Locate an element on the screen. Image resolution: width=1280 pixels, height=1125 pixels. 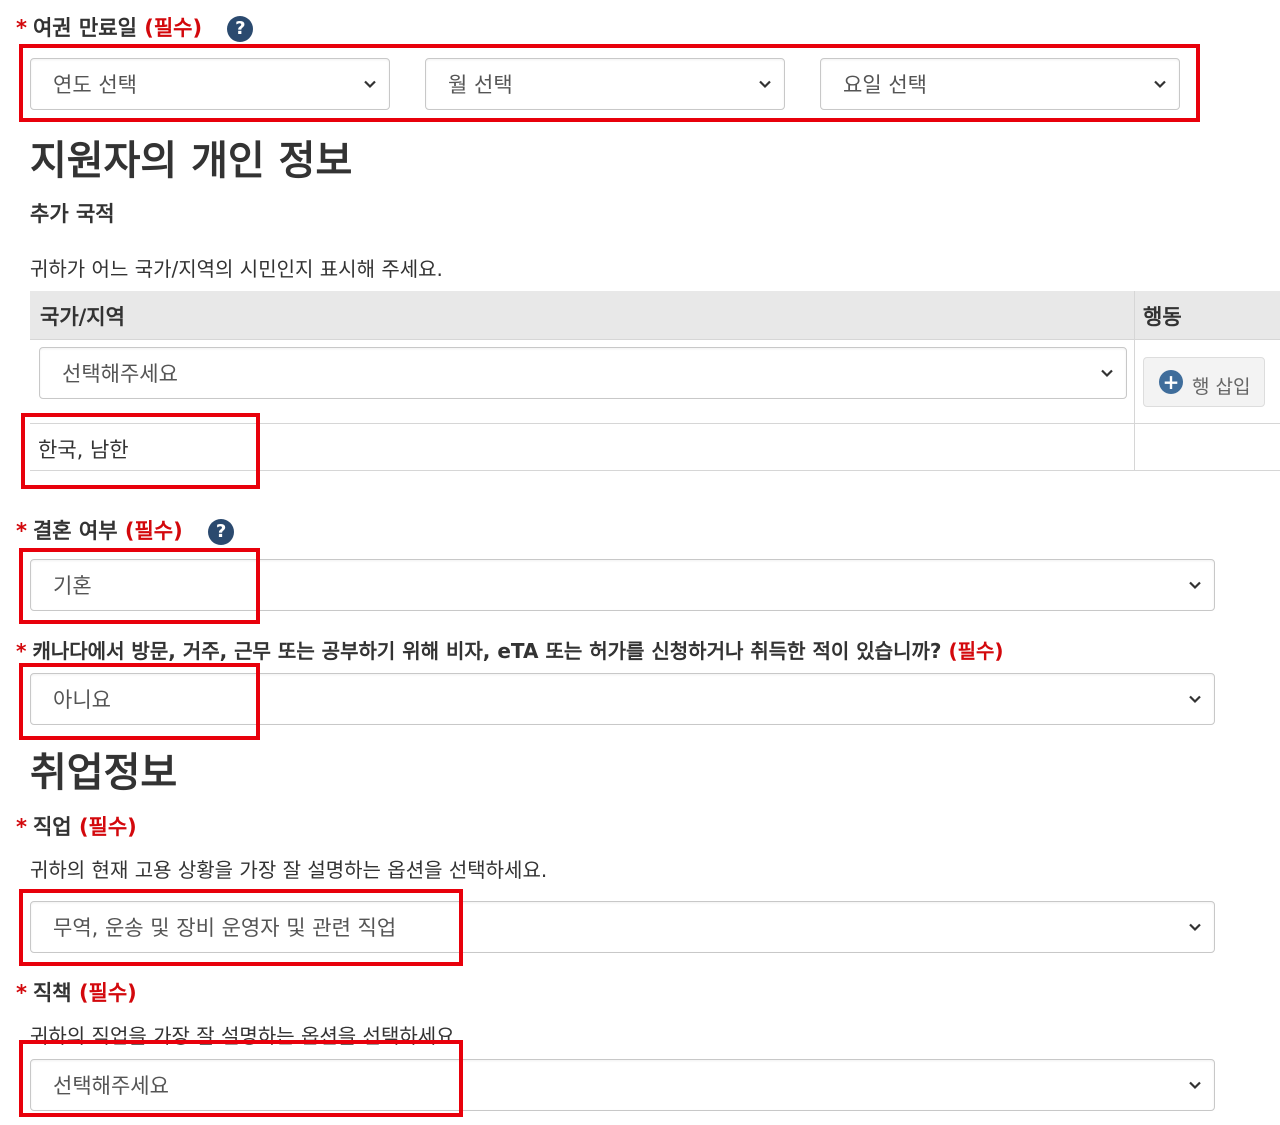
passport-month-select: 월 선택 is located at coordinates (605, 84).